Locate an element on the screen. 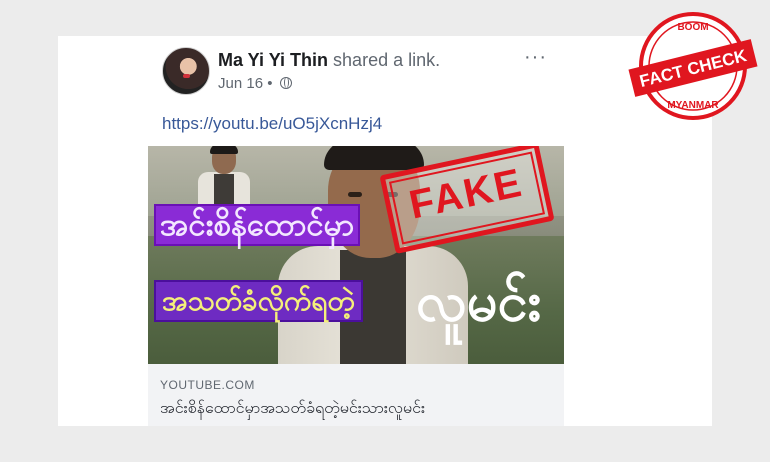  badge-bottom-text: MYANMAR is located at coordinates (693, 105).